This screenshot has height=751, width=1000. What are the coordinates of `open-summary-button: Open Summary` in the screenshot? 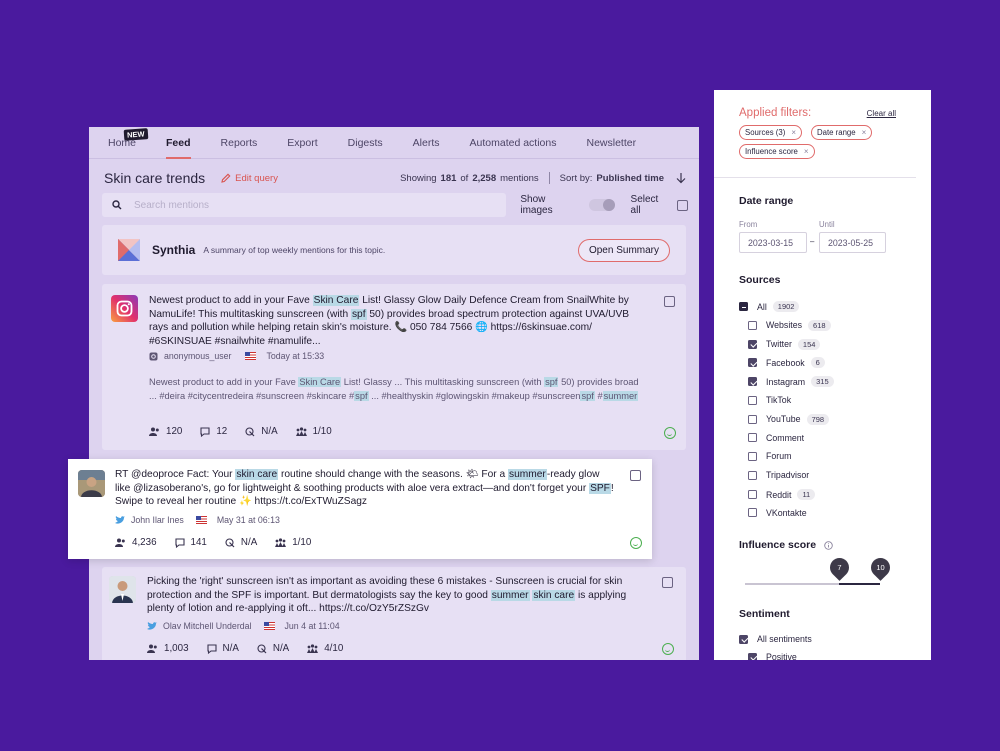 It's located at (623, 250).